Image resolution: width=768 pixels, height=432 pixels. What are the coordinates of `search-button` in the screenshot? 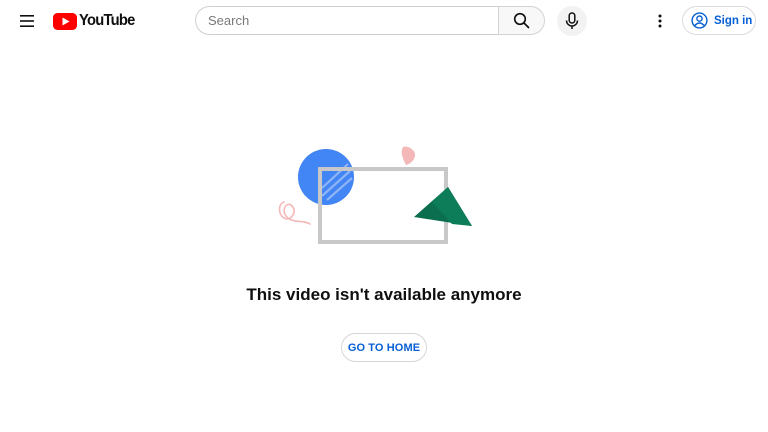 It's located at (521, 20).